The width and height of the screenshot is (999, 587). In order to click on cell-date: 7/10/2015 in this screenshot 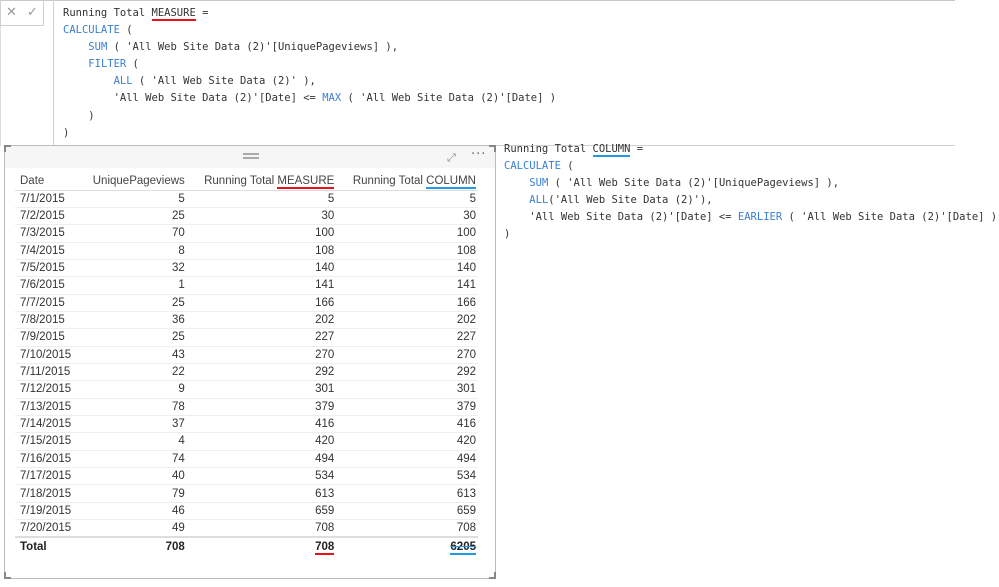, I will do `click(47, 355)`.